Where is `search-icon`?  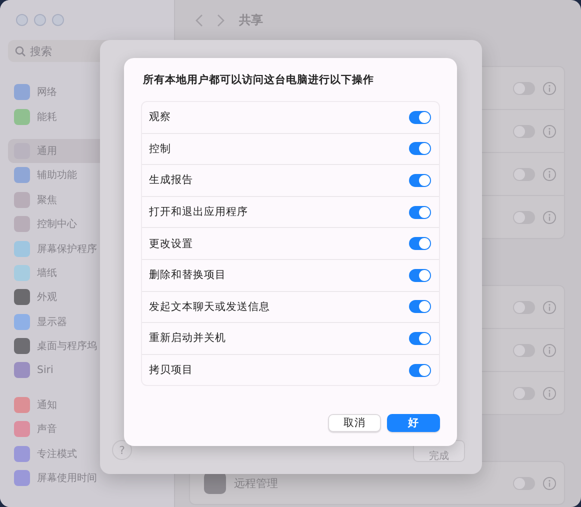 search-icon is located at coordinates (20, 51).